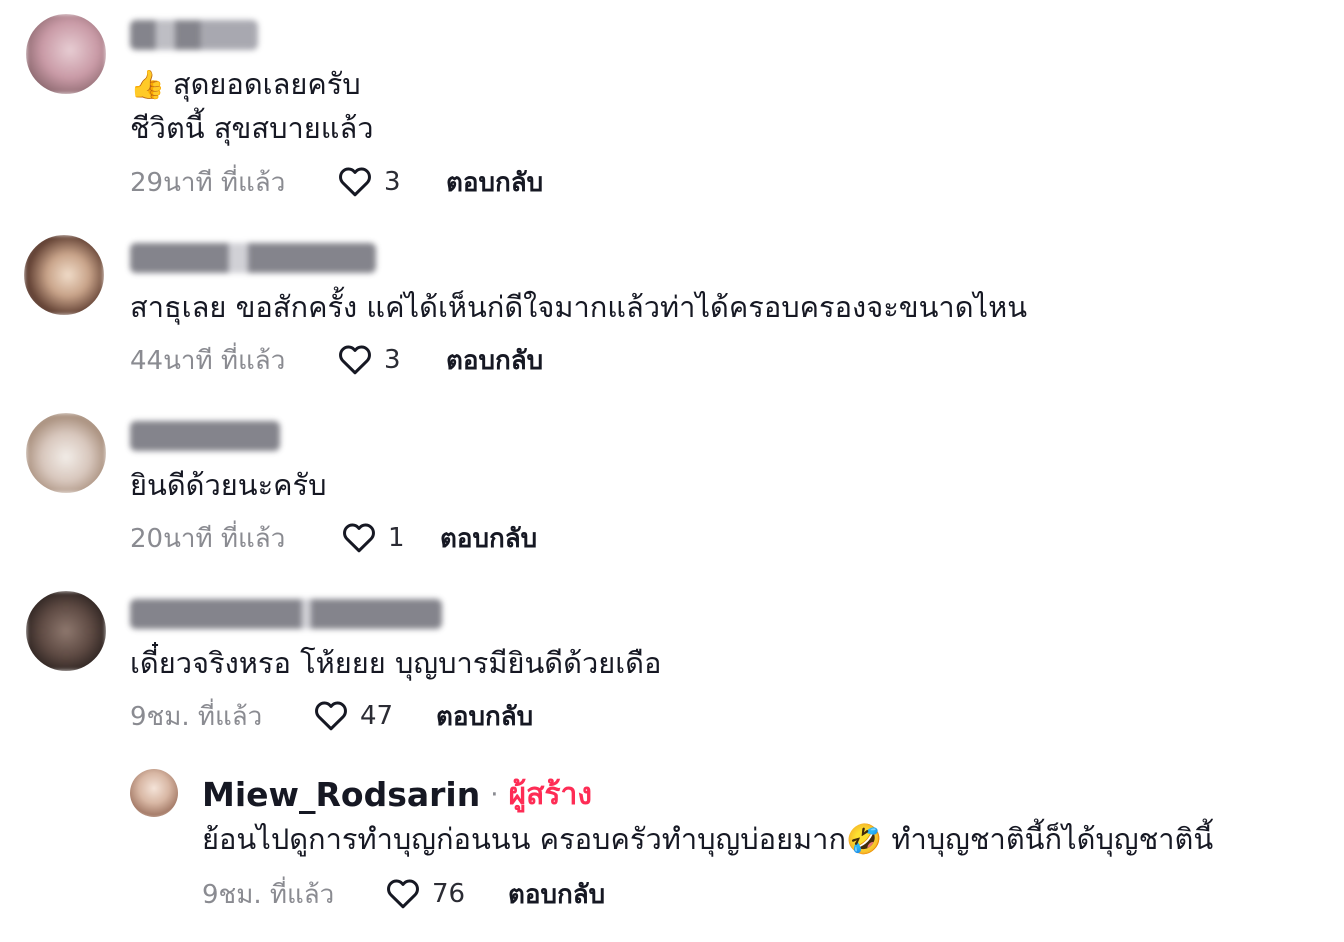  I want to click on like-button: 47, so click(374, 716).